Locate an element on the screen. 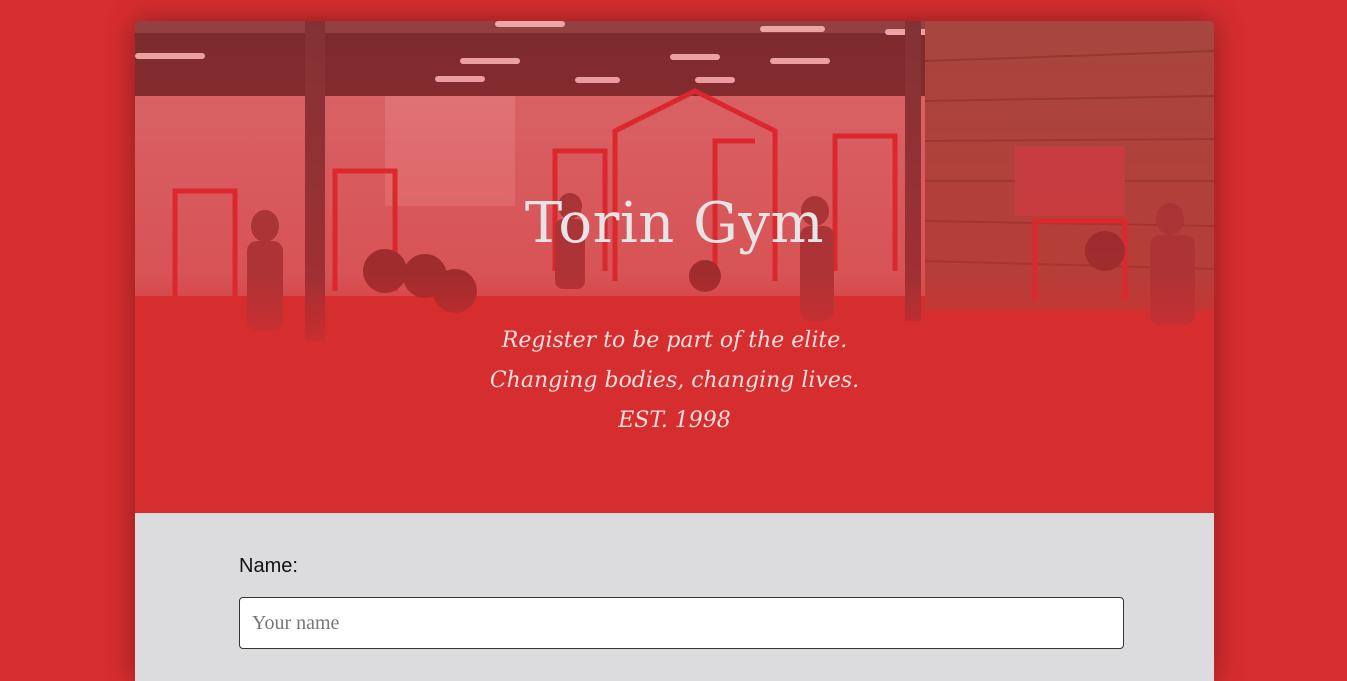 The height and width of the screenshot is (681, 1347). tagline-line: Register to be part of the elite. is located at coordinates (674, 340).